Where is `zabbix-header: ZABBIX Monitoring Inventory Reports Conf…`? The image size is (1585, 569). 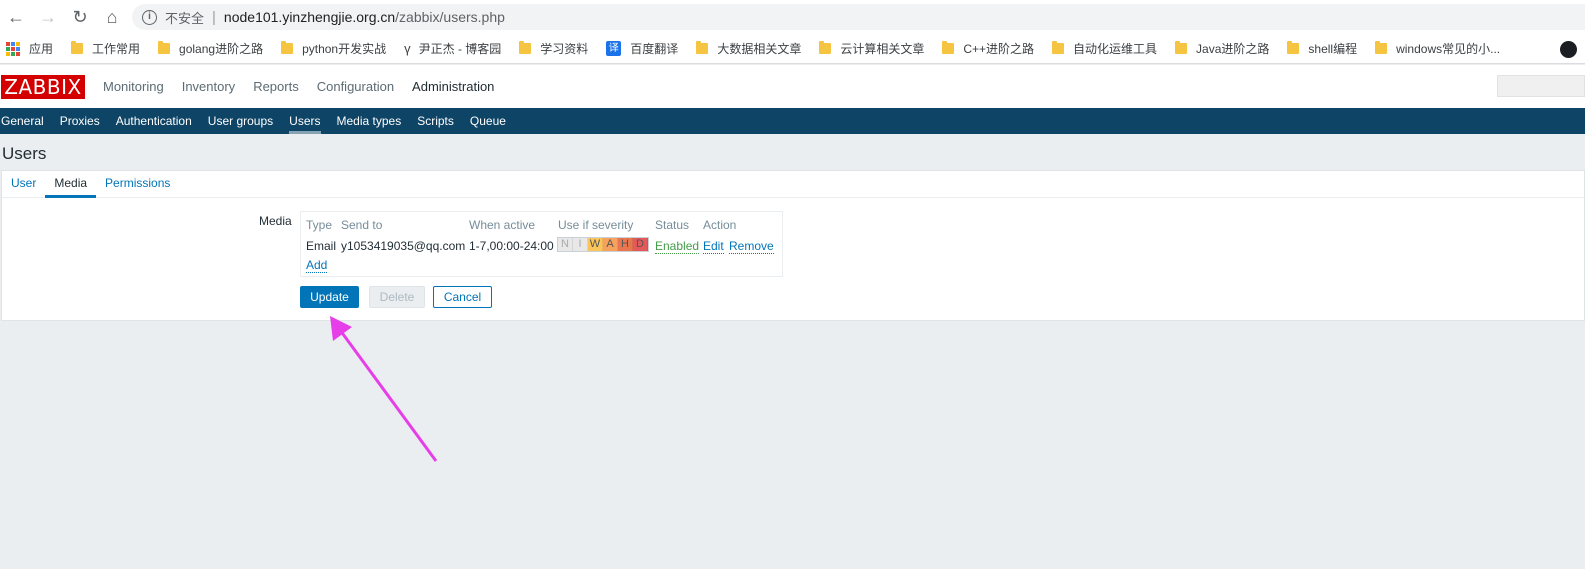
zabbix-header: ZABBIX Monitoring Inventory Reports Conf… is located at coordinates (792, 86).